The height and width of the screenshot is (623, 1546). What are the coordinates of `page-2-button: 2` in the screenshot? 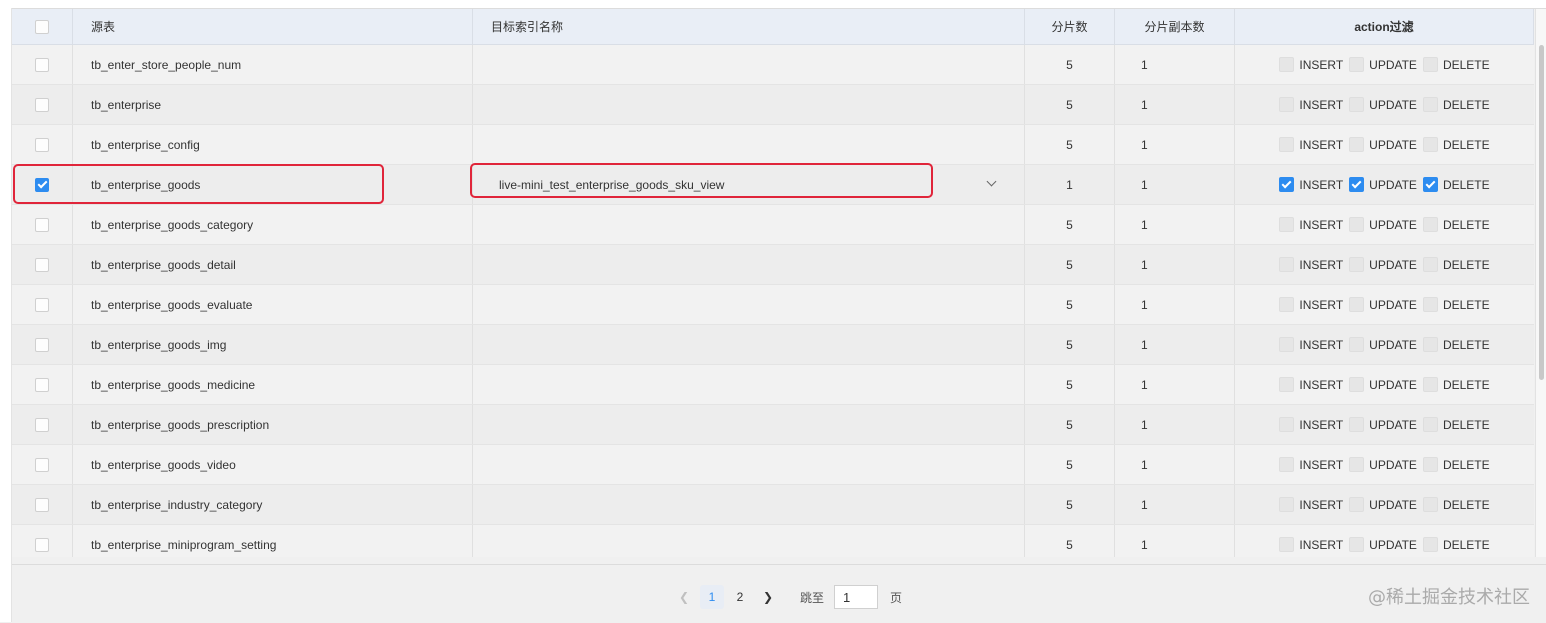 It's located at (740, 597).